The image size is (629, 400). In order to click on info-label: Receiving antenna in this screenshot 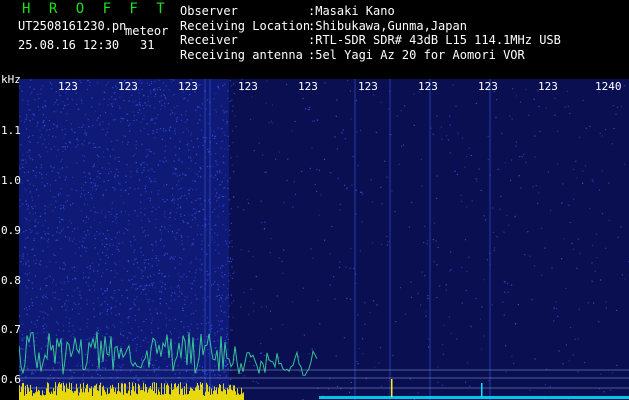, I will do `click(241, 54)`.